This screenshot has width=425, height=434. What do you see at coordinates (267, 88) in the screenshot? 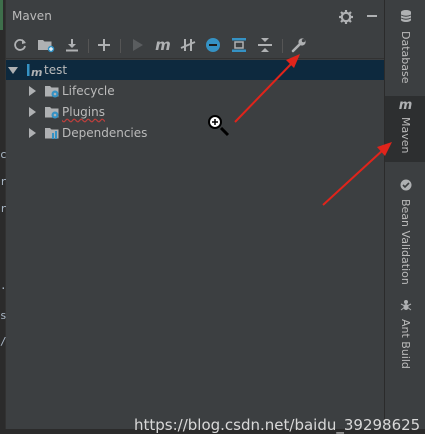
I see `red-arrow-to-wrench-icon` at bounding box center [267, 88].